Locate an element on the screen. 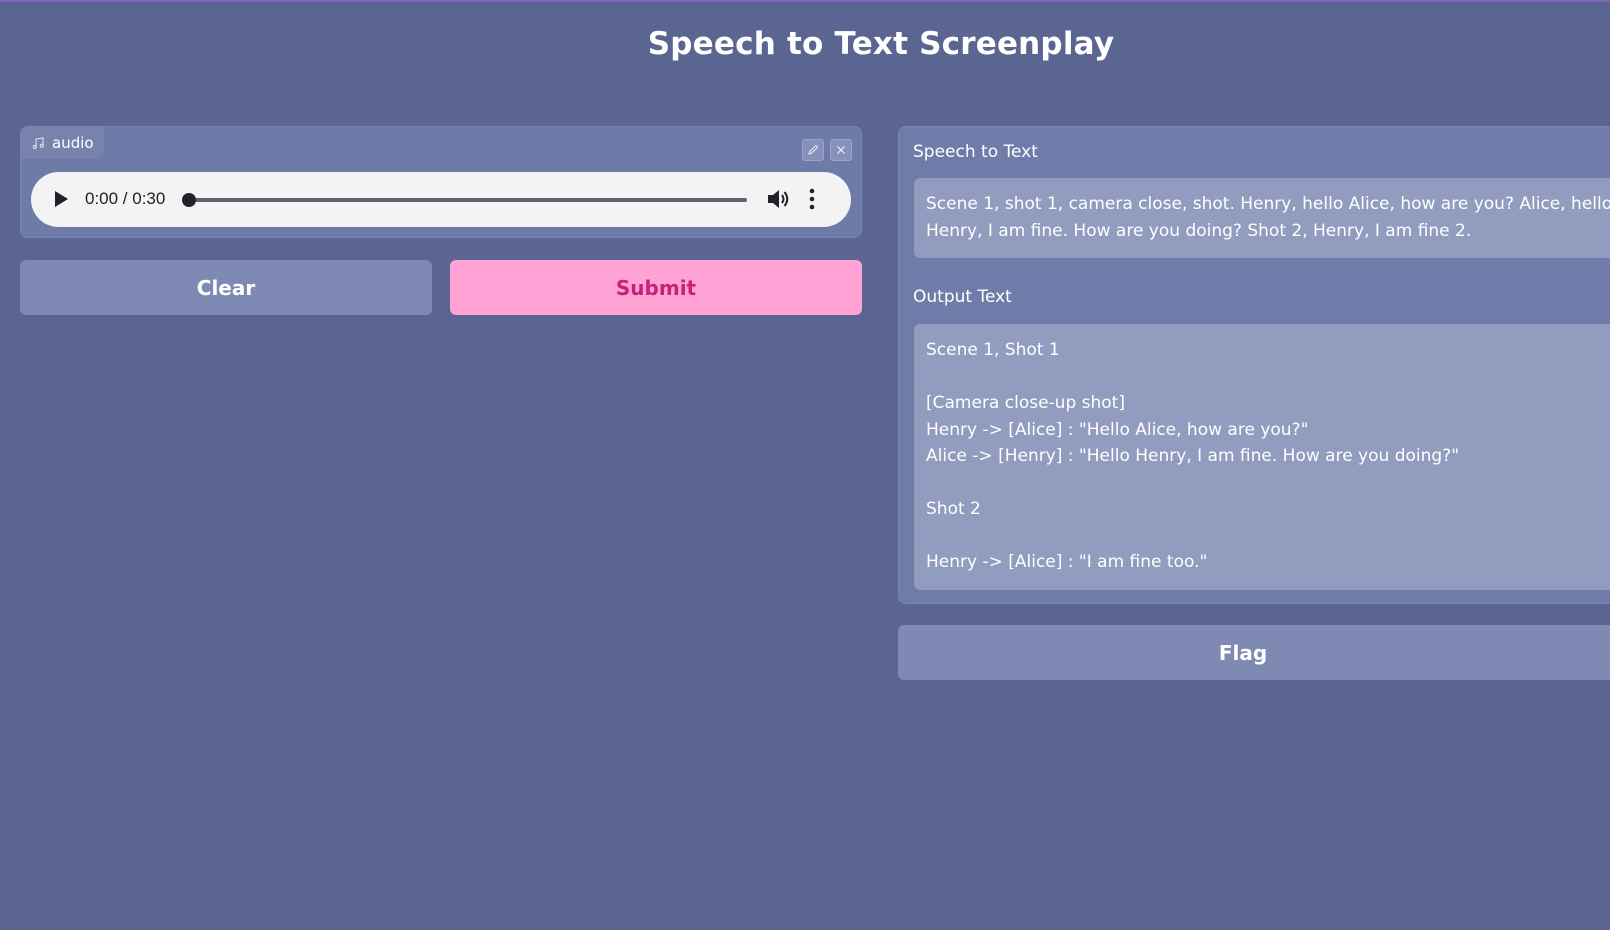 The width and height of the screenshot is (1610, 930). clear-audio-button is located at coordinates (841, 150).